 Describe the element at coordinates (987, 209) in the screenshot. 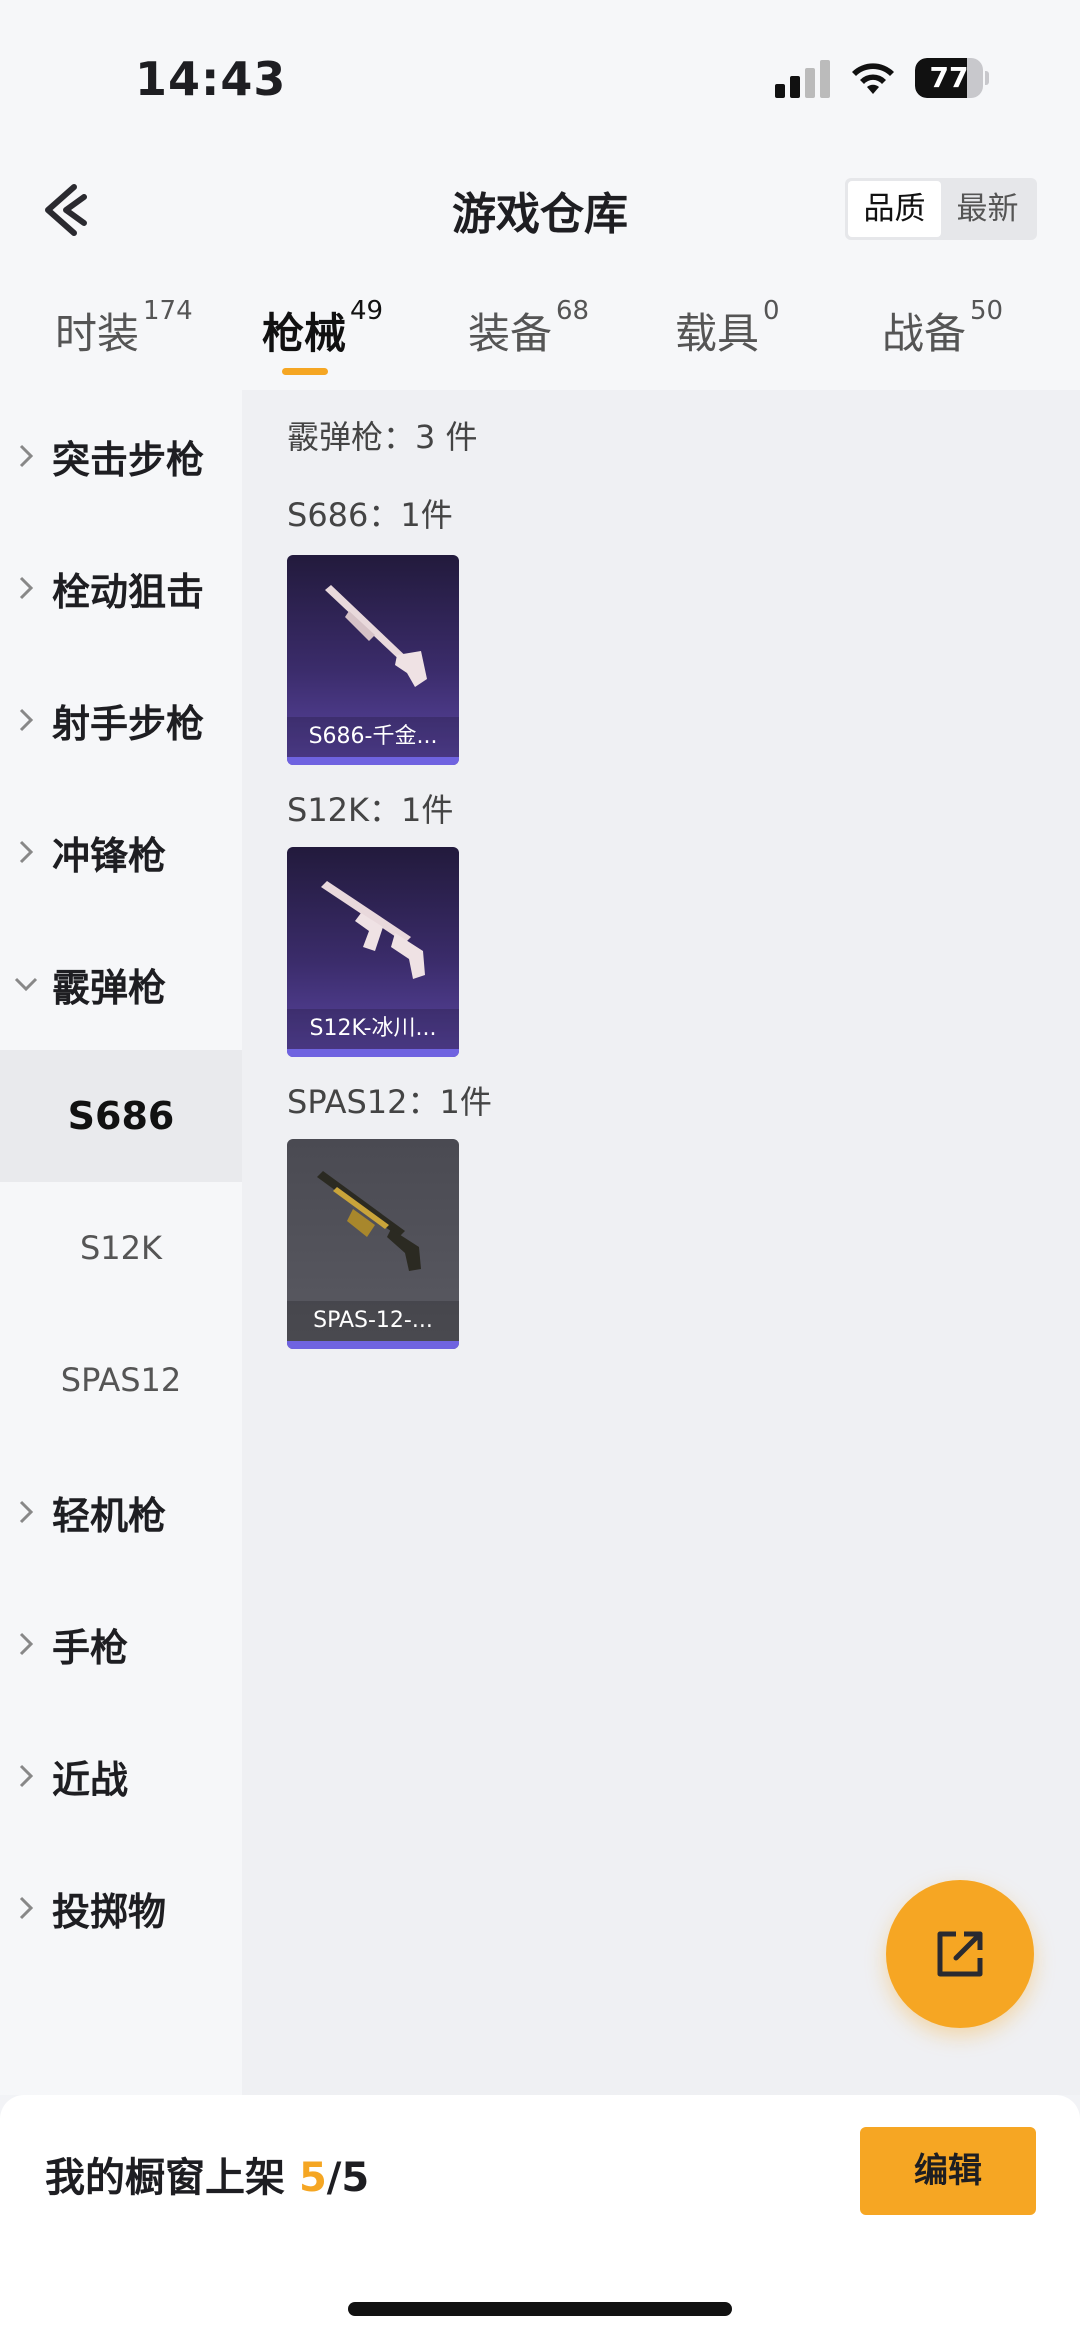

I see `sort-option-newest: 最新` at that location.